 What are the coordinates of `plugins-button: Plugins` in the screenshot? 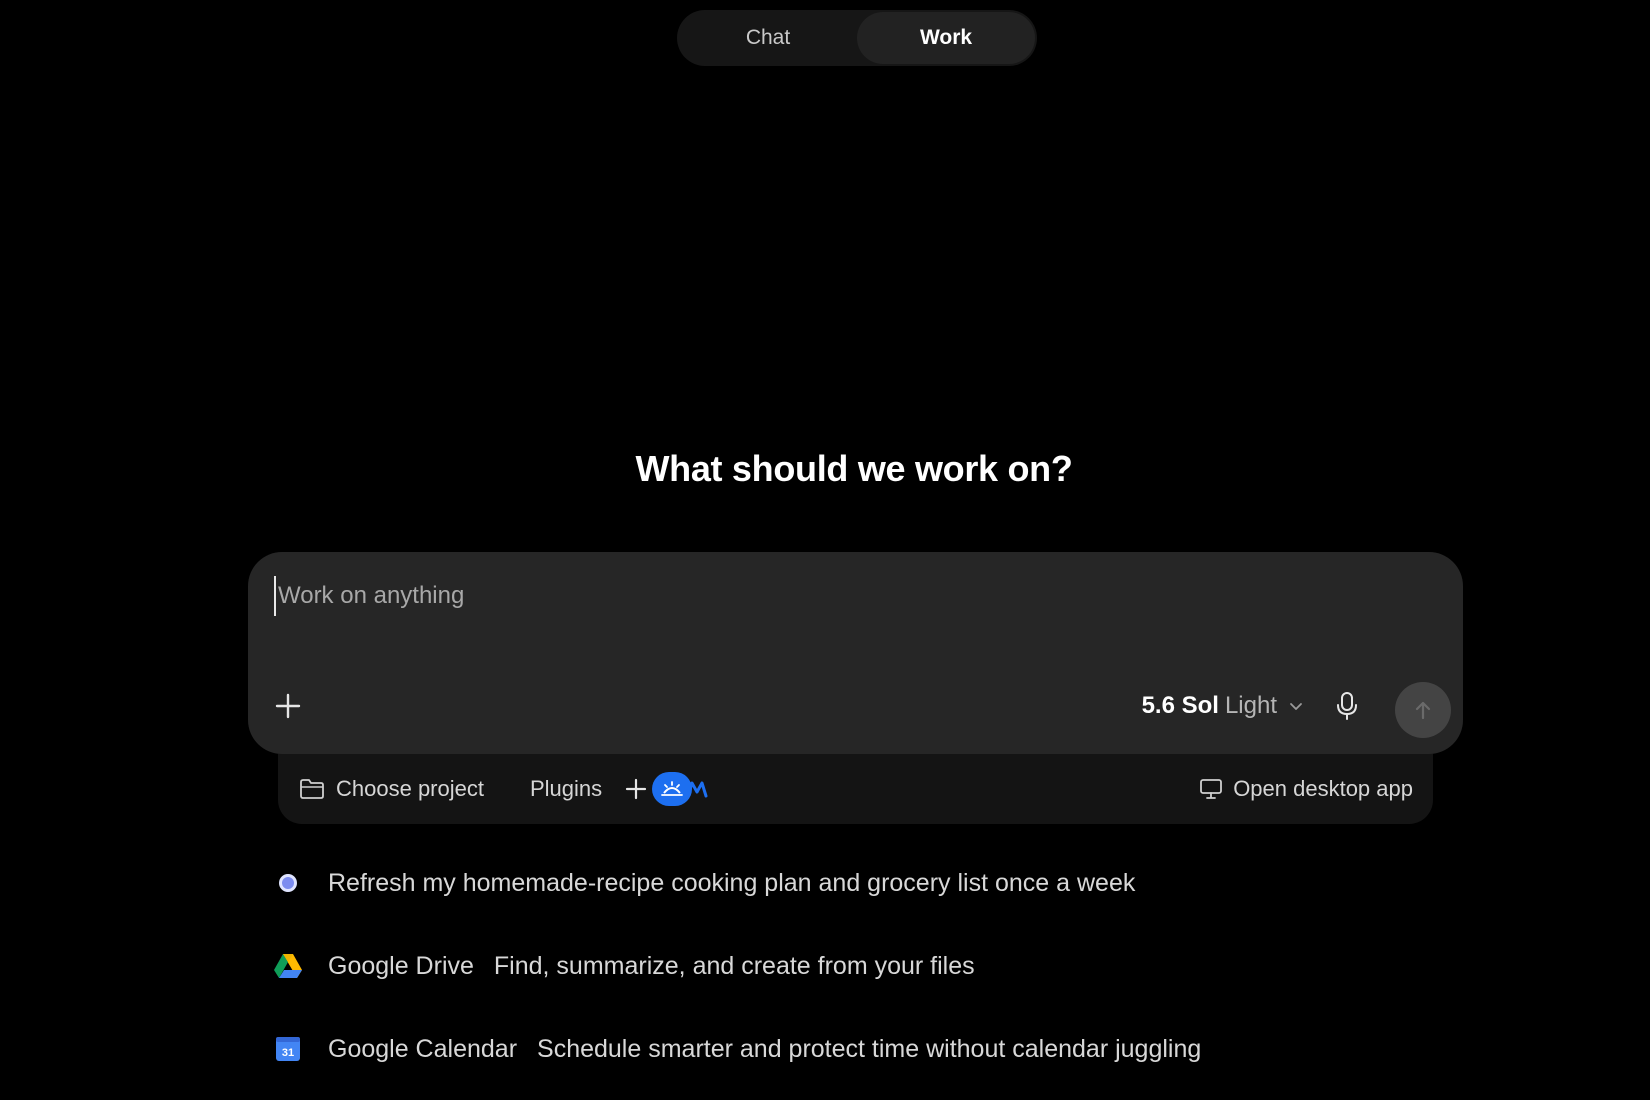 It's located at (566, 789).